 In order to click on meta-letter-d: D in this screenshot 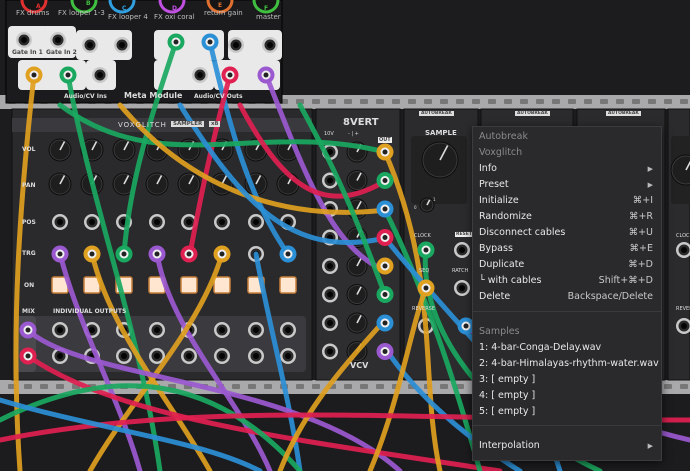, I will do `click(174, 8)`.